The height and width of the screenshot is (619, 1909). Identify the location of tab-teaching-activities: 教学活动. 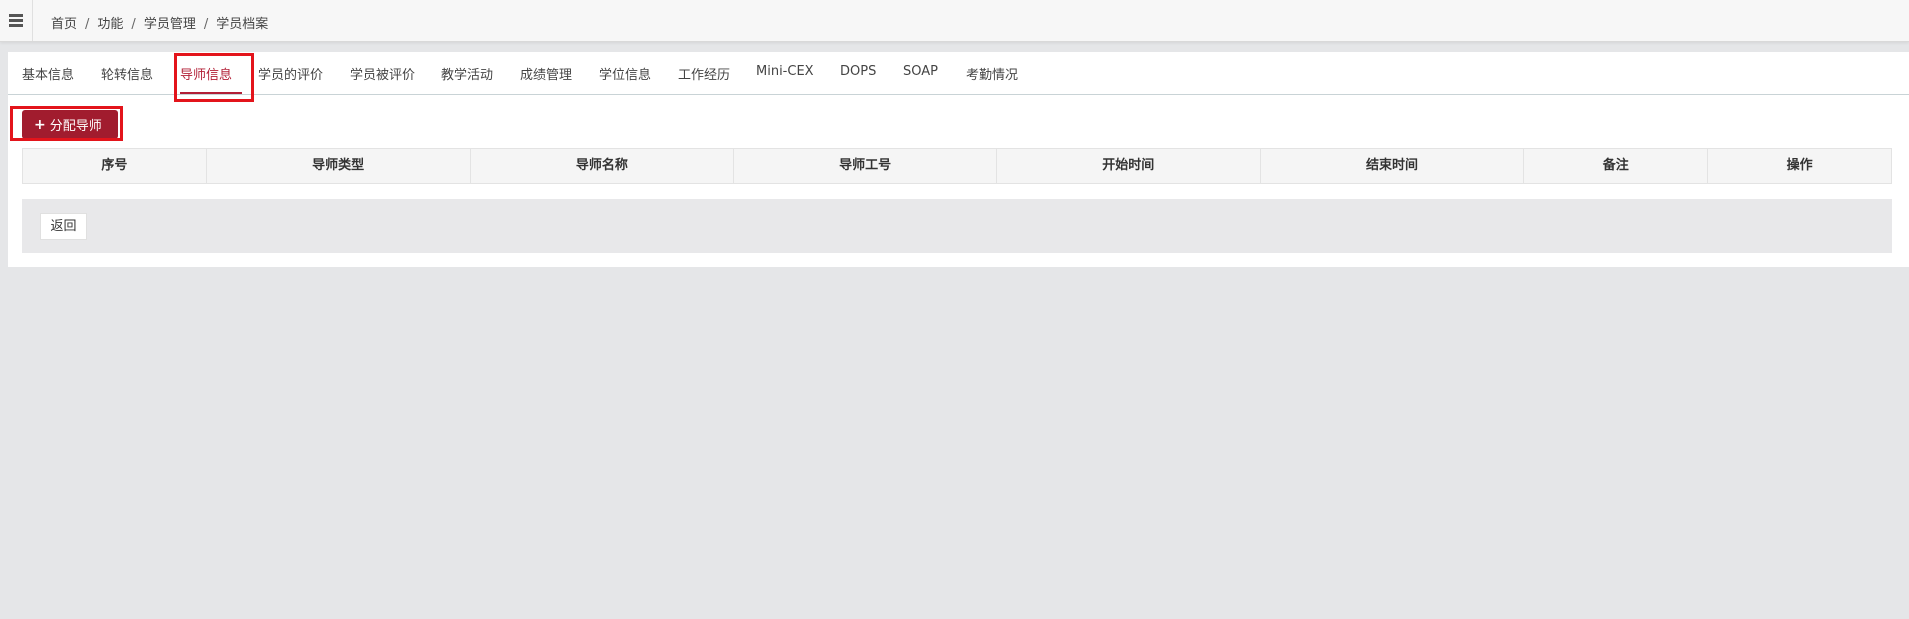
(467, 73).